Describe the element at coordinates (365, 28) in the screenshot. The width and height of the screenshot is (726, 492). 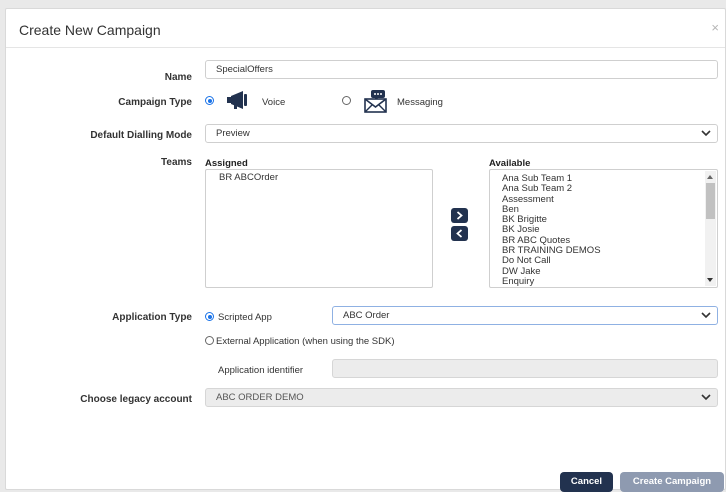
I see `dialog-header: Create New Campaign ×` at that location.